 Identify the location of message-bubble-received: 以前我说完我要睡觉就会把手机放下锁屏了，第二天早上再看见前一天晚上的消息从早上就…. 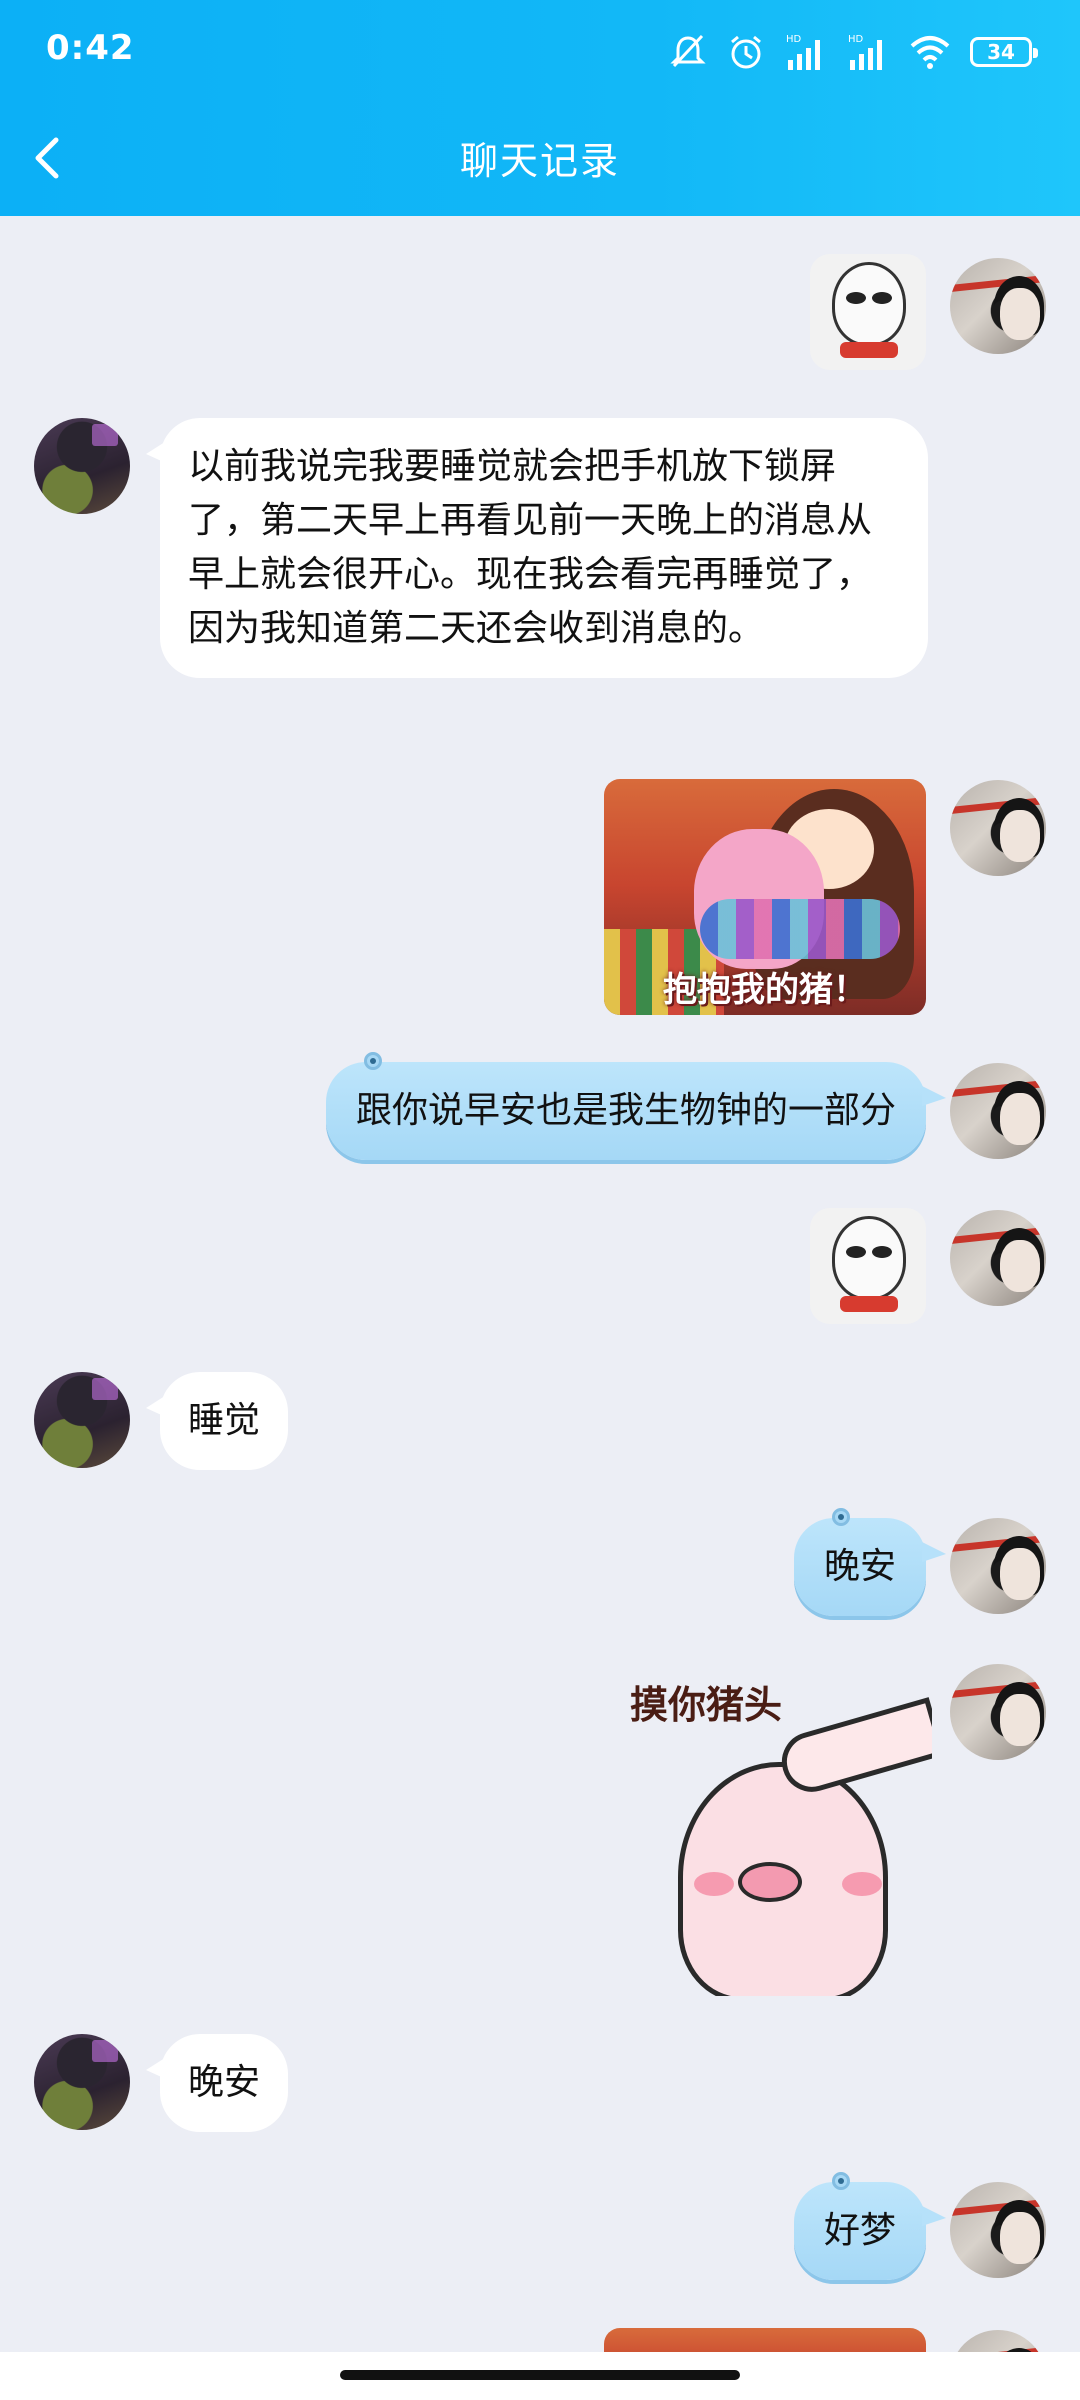
(537, 548).